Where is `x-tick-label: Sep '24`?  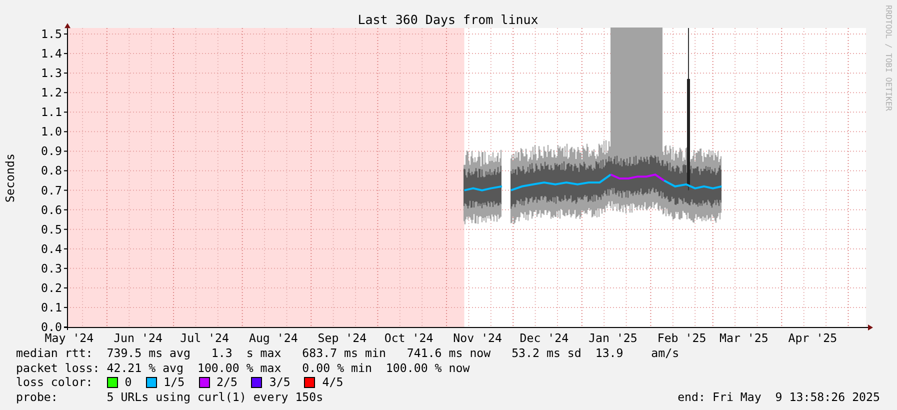
x-tick-label: Sep '24 is located at coordinates (342, 338).